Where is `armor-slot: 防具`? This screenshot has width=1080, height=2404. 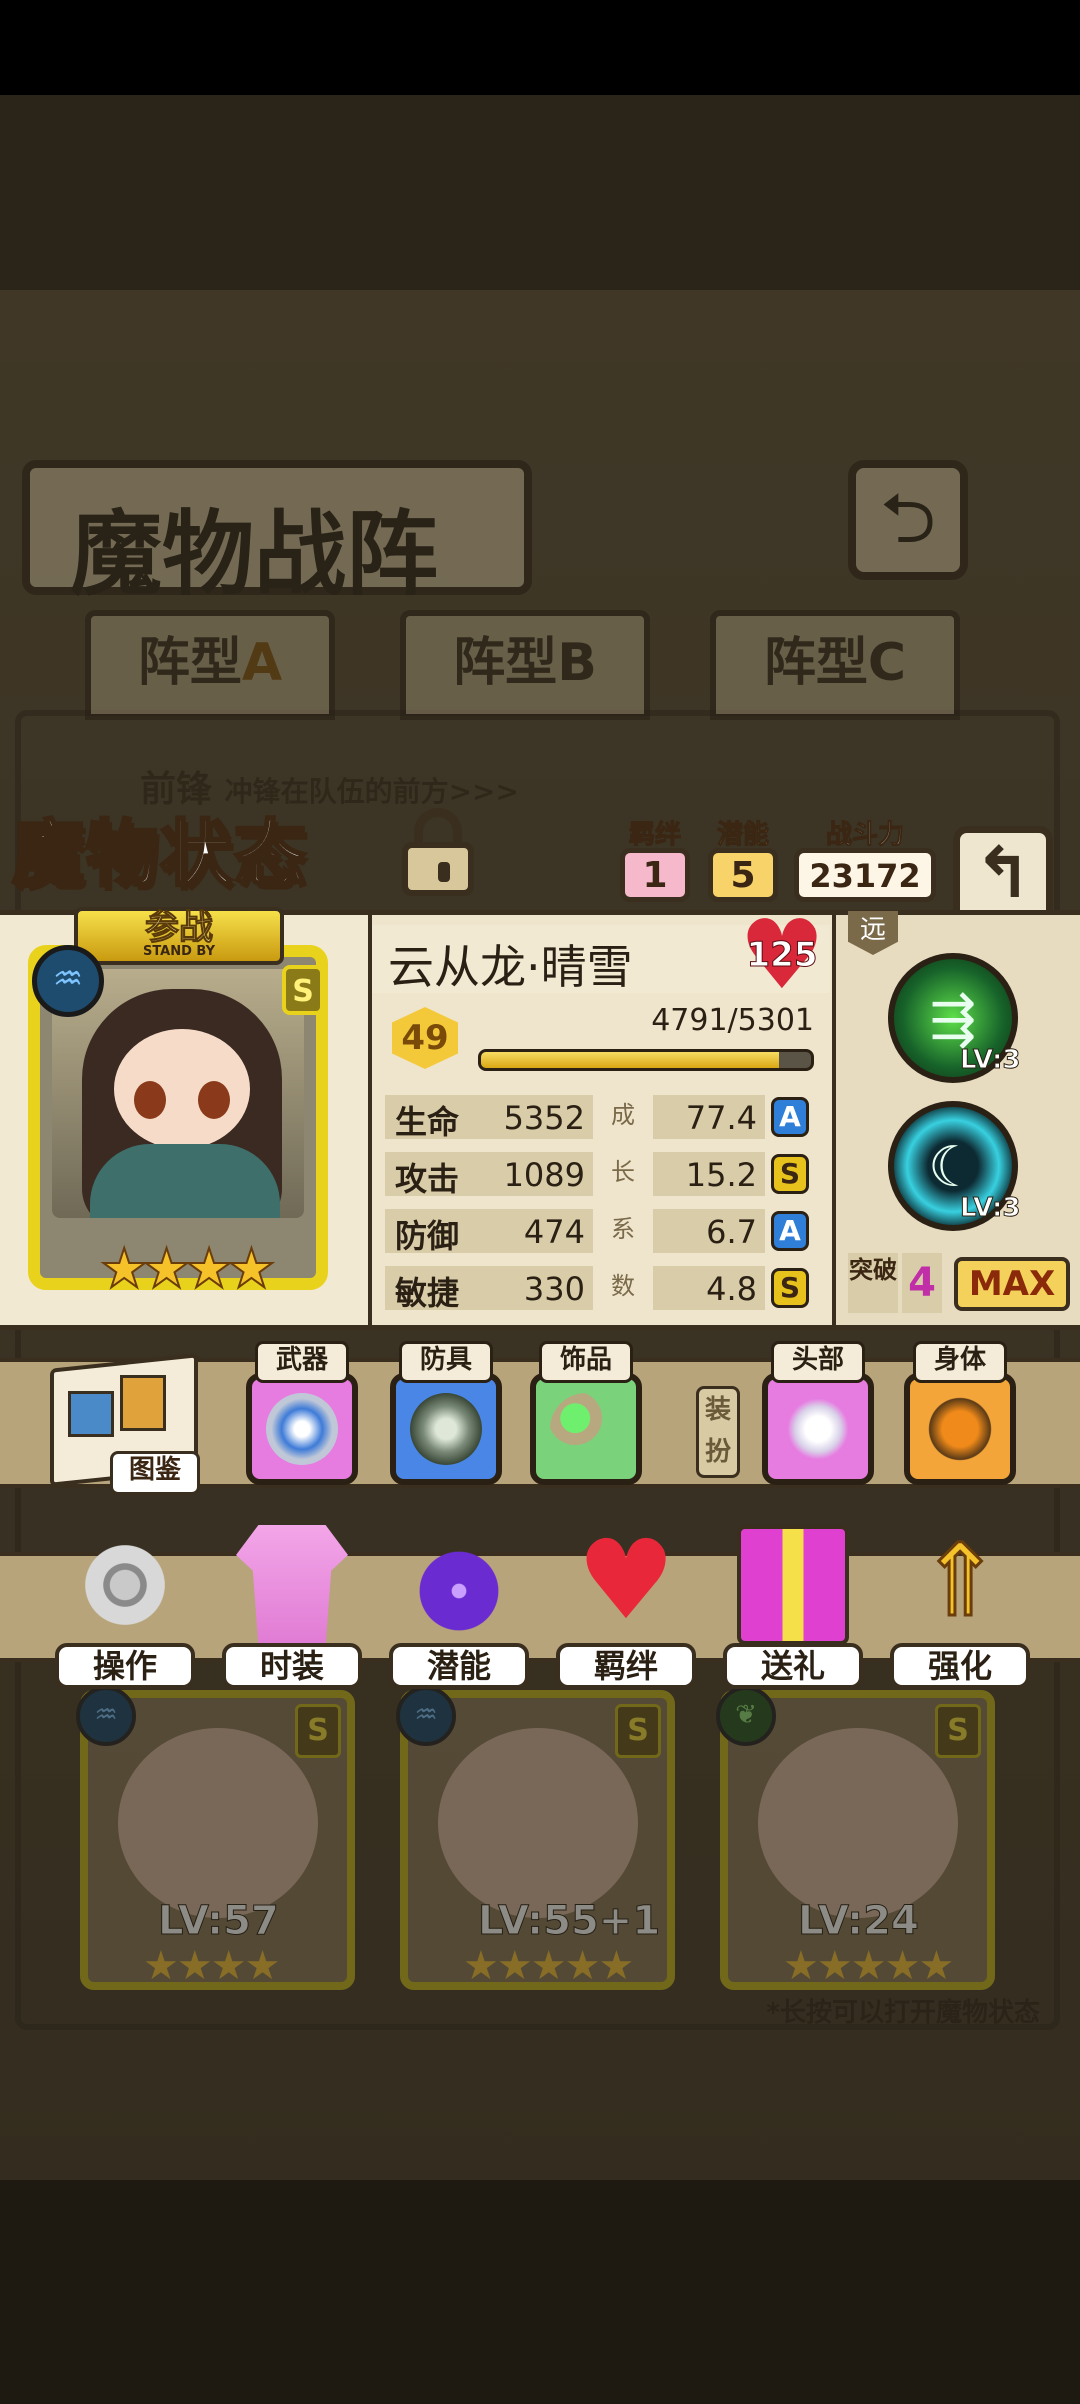
armor-slot: 防具 is located at coordinates (446, 1413).